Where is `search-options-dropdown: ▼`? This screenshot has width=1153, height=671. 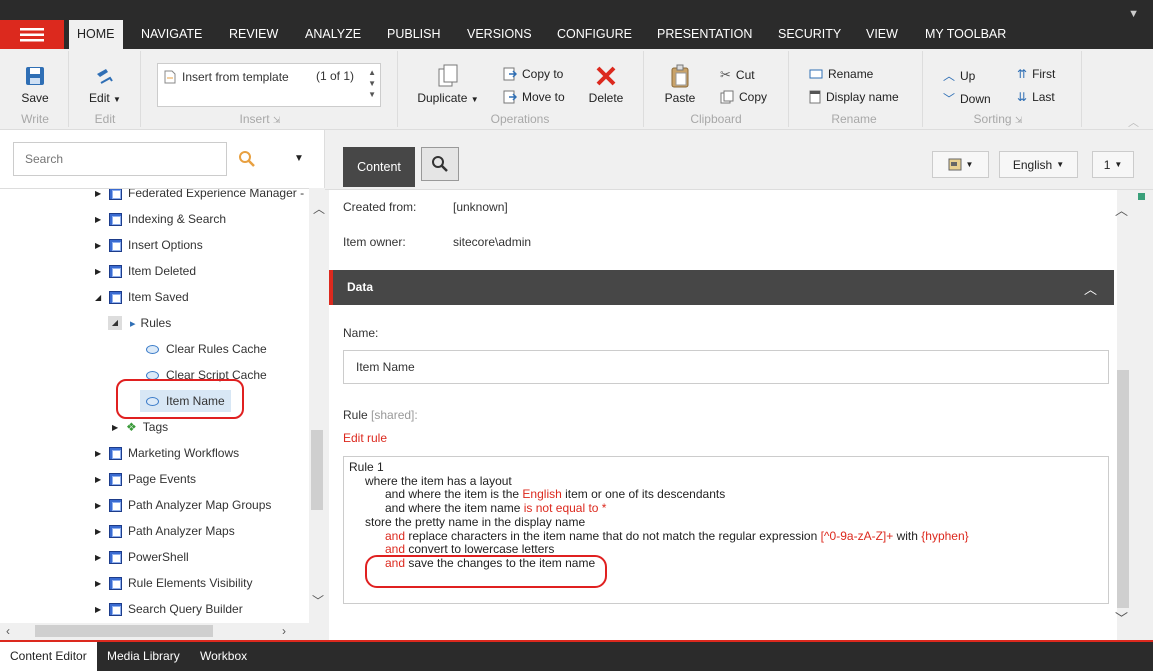 search-options-dropdown: ▼ is located at coordinates (299, 158).